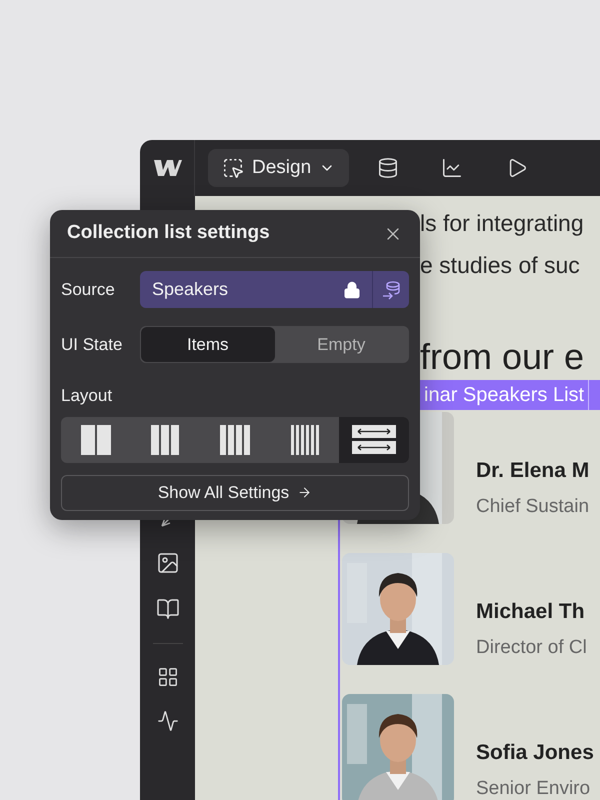 The image size is (600, 800). What do you see at coordinates (533, 471) in the screenshot?
I see `speaker-name: Dr. Elena M` at bounding box center [533, 471].